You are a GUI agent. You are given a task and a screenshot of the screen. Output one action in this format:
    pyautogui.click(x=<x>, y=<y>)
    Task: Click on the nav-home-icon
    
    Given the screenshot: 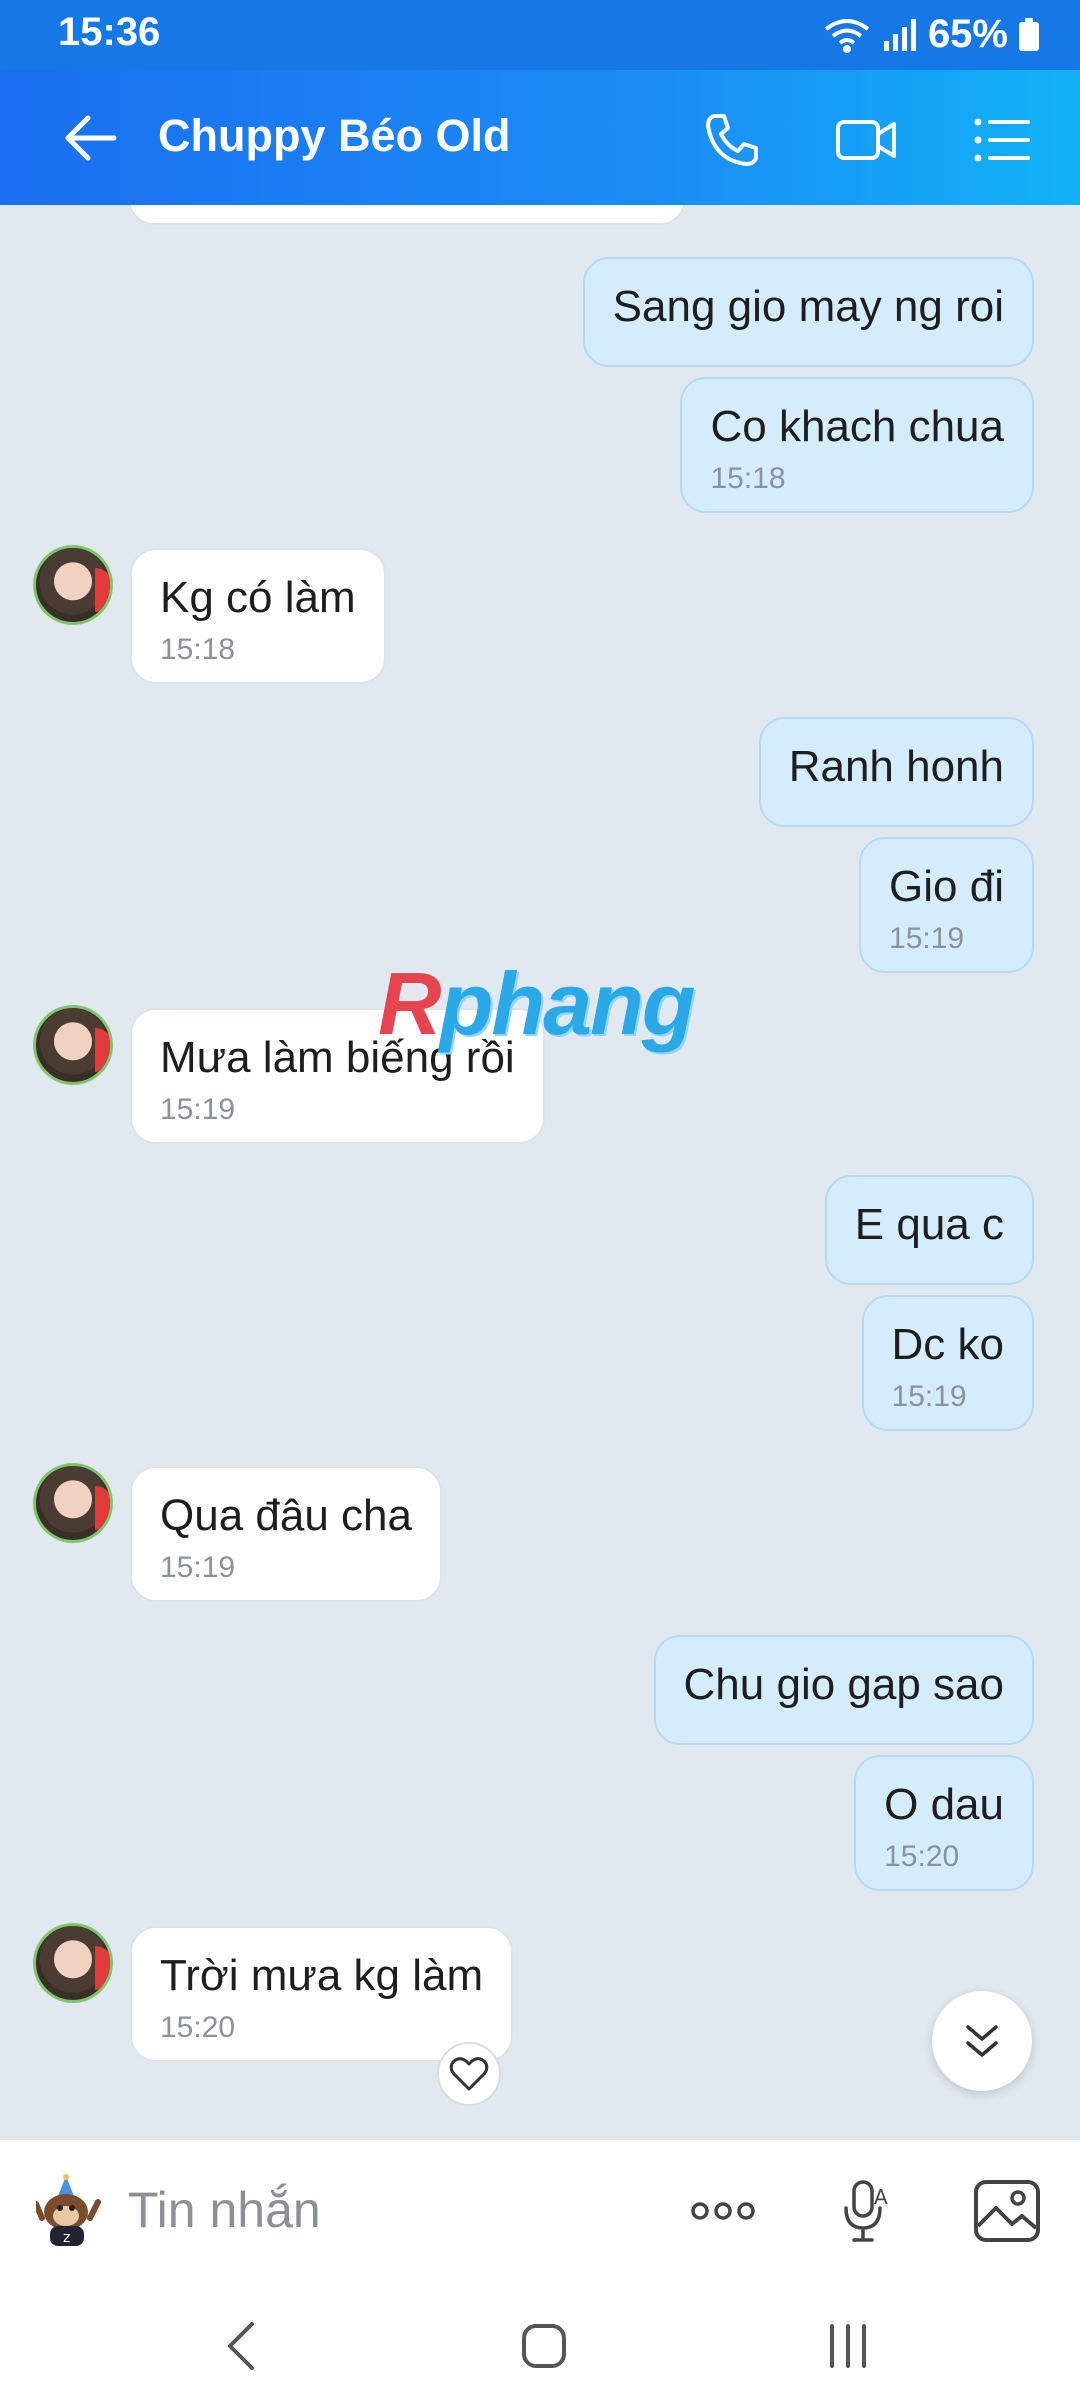 What is the action you would take?
    pyautogui.click(x=544, y=2346)
    